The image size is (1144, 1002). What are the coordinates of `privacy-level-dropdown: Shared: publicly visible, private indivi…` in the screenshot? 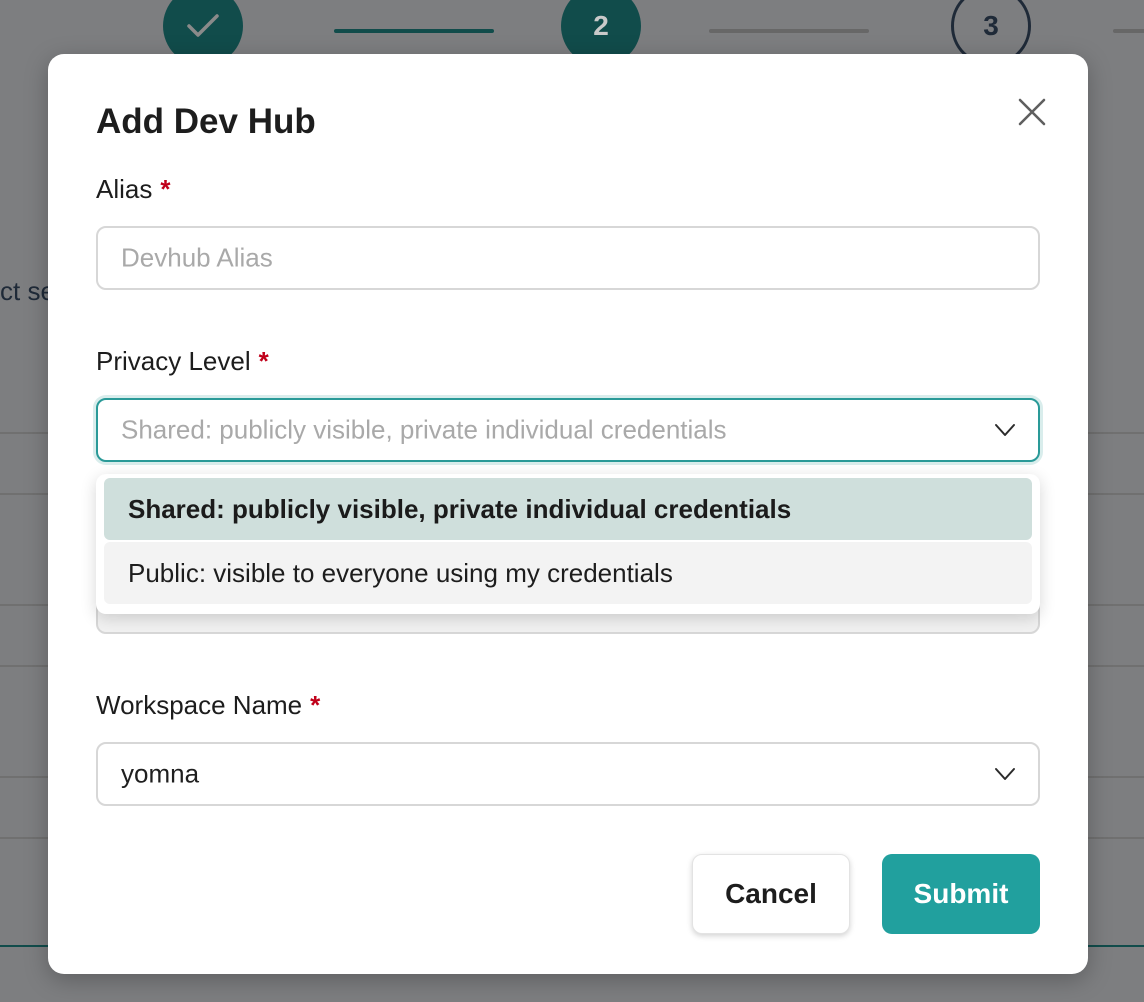 It's located at (568, 544).